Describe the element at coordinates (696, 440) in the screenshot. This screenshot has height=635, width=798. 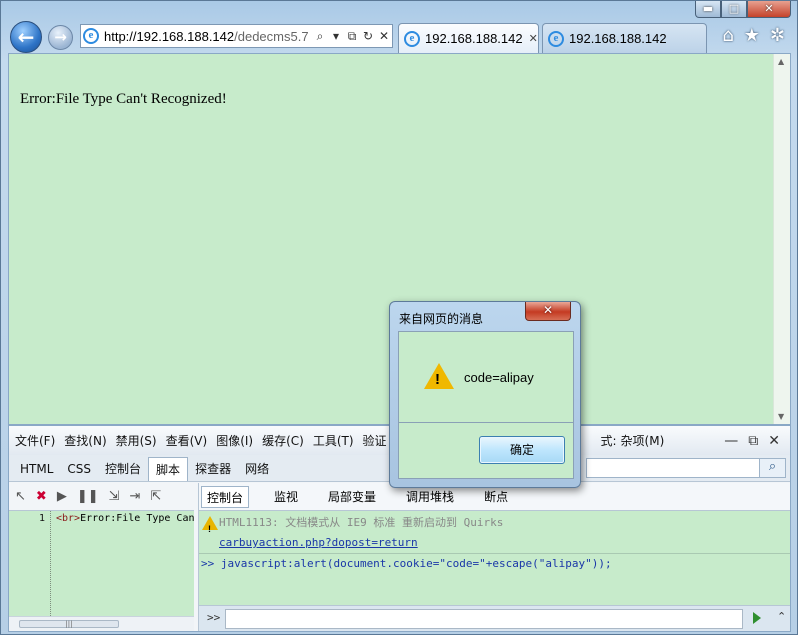
I see `devtools-menubar-right: 式: 杂项(M) — ⧉ ✕` at that location.